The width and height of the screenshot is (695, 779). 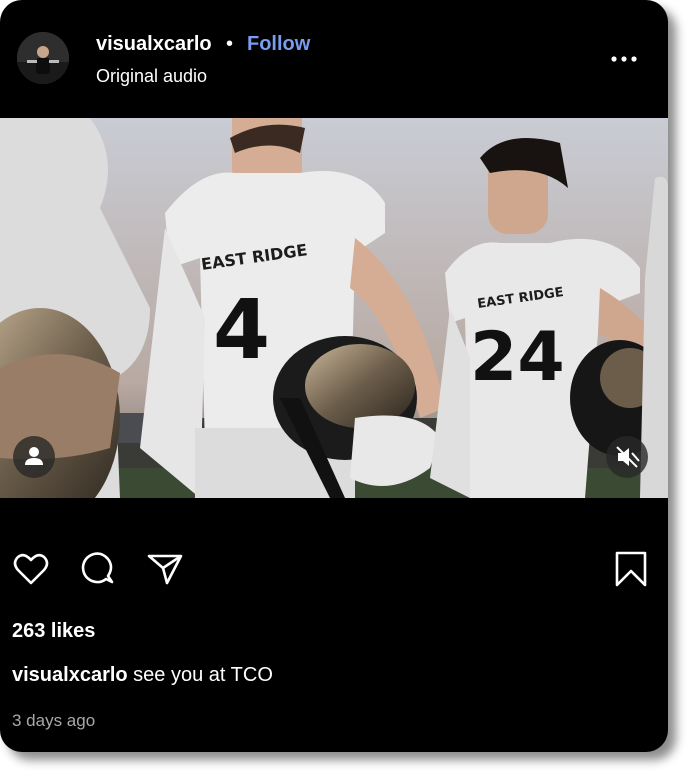 I want to click on jersey-number-right: 24, so click(x=517, y=357).